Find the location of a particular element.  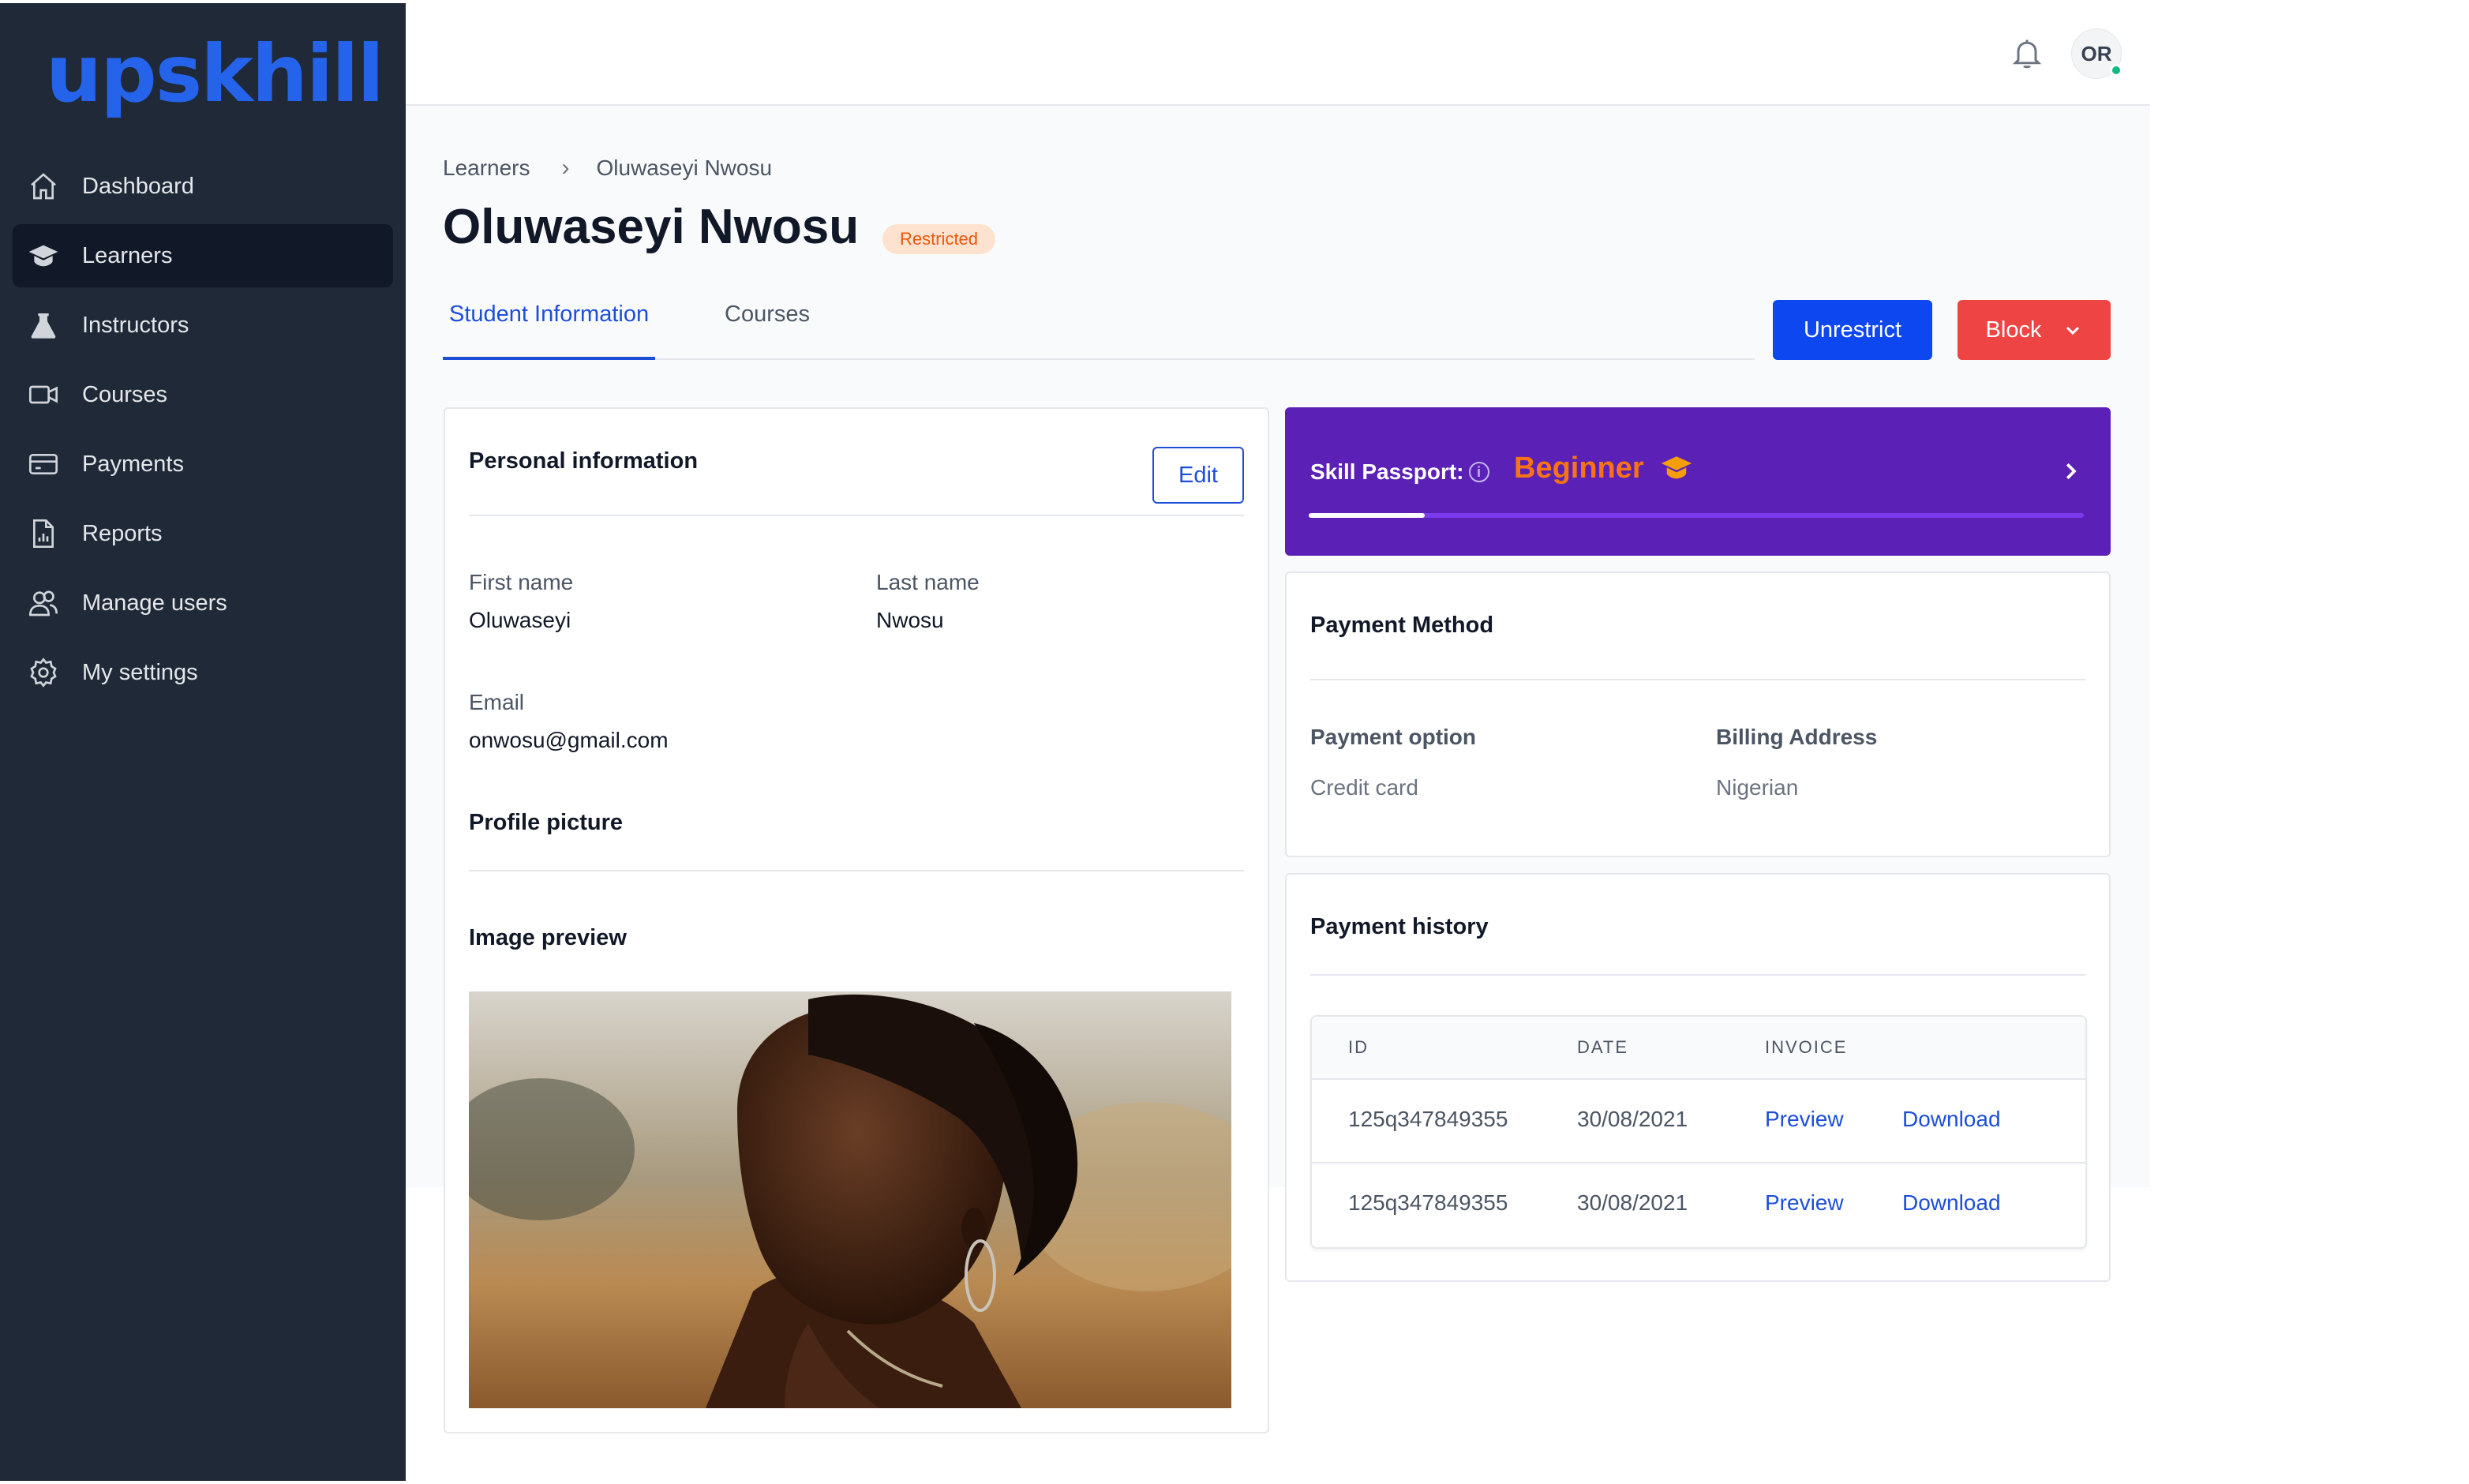

sidebar-item-payments: Payments is located at coordinates (203, 465).